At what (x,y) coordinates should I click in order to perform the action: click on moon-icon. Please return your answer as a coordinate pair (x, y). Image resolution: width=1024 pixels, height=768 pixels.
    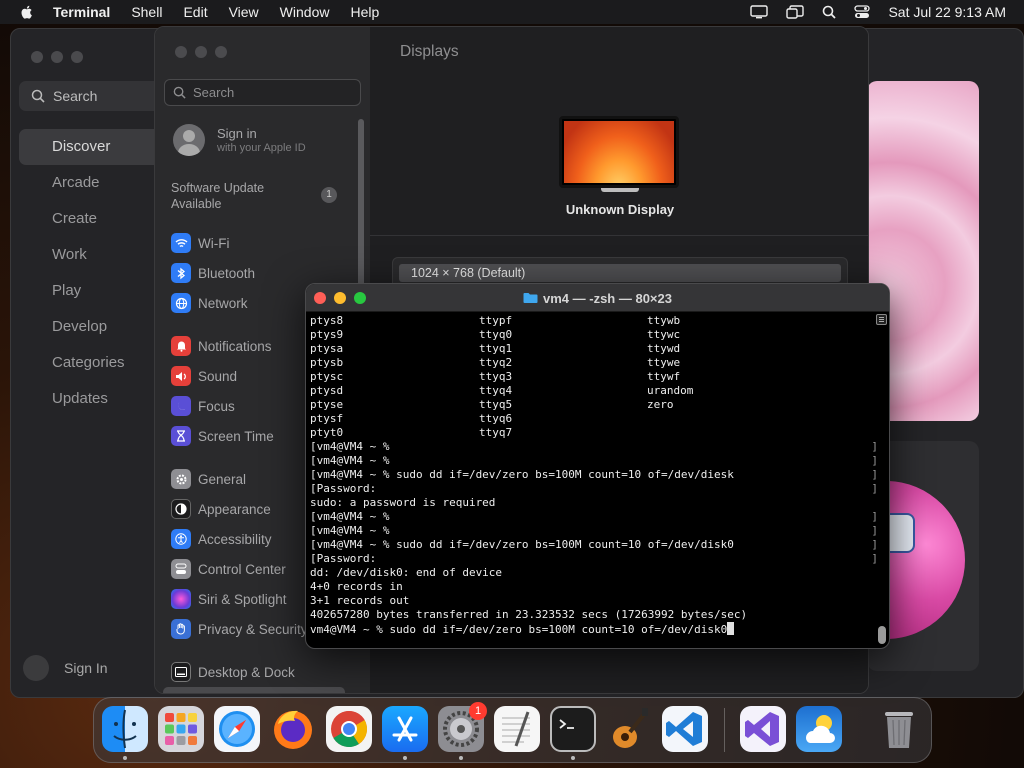
    Looking at the image, I should click on (181, 406).